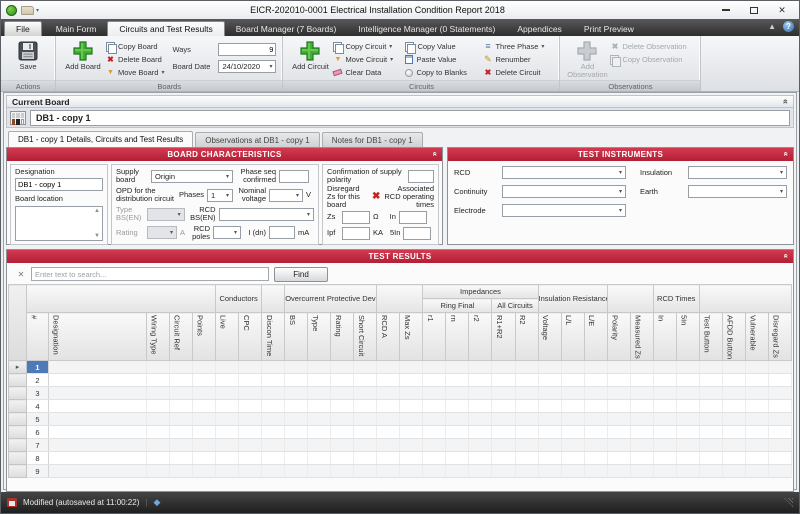  What do you see at coordinates (294, 176) in the screenshot?
I see `phase-seq-input` at bounding box center [294, 176].